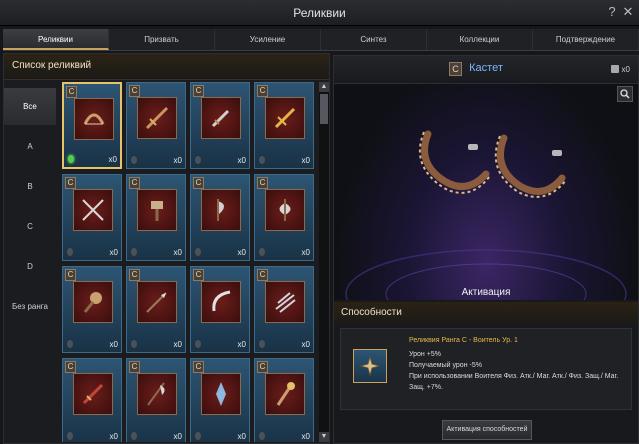 This screenshot has width=639, height=444. I want to click on mace-icon, so click(93, 302).